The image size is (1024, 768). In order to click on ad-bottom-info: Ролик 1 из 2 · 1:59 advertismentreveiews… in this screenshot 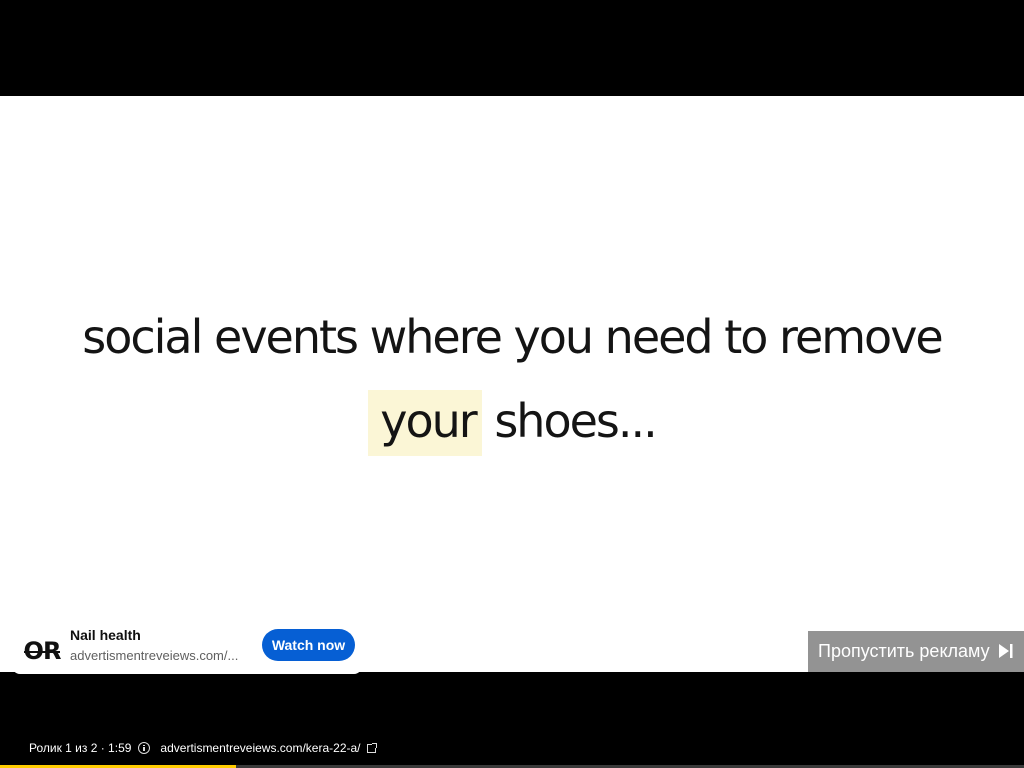, I will do `click(203, 748)`.